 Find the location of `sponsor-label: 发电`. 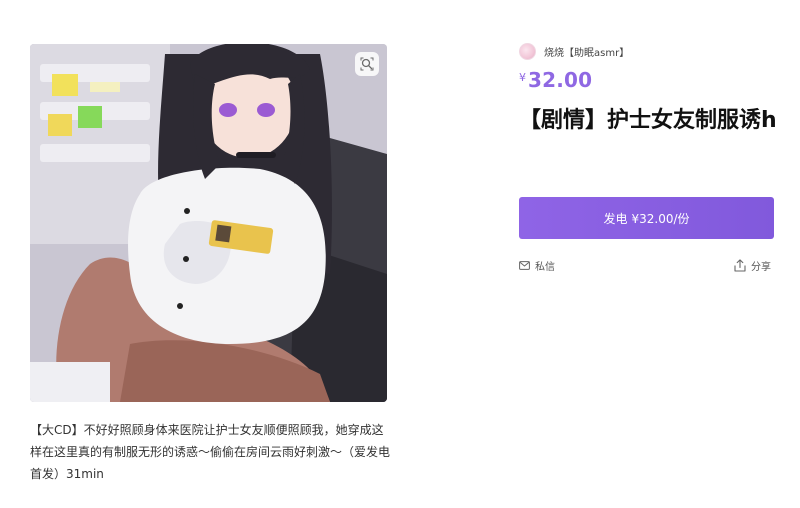

sponsor-label: 发电 is located at coordinates (615, 218).